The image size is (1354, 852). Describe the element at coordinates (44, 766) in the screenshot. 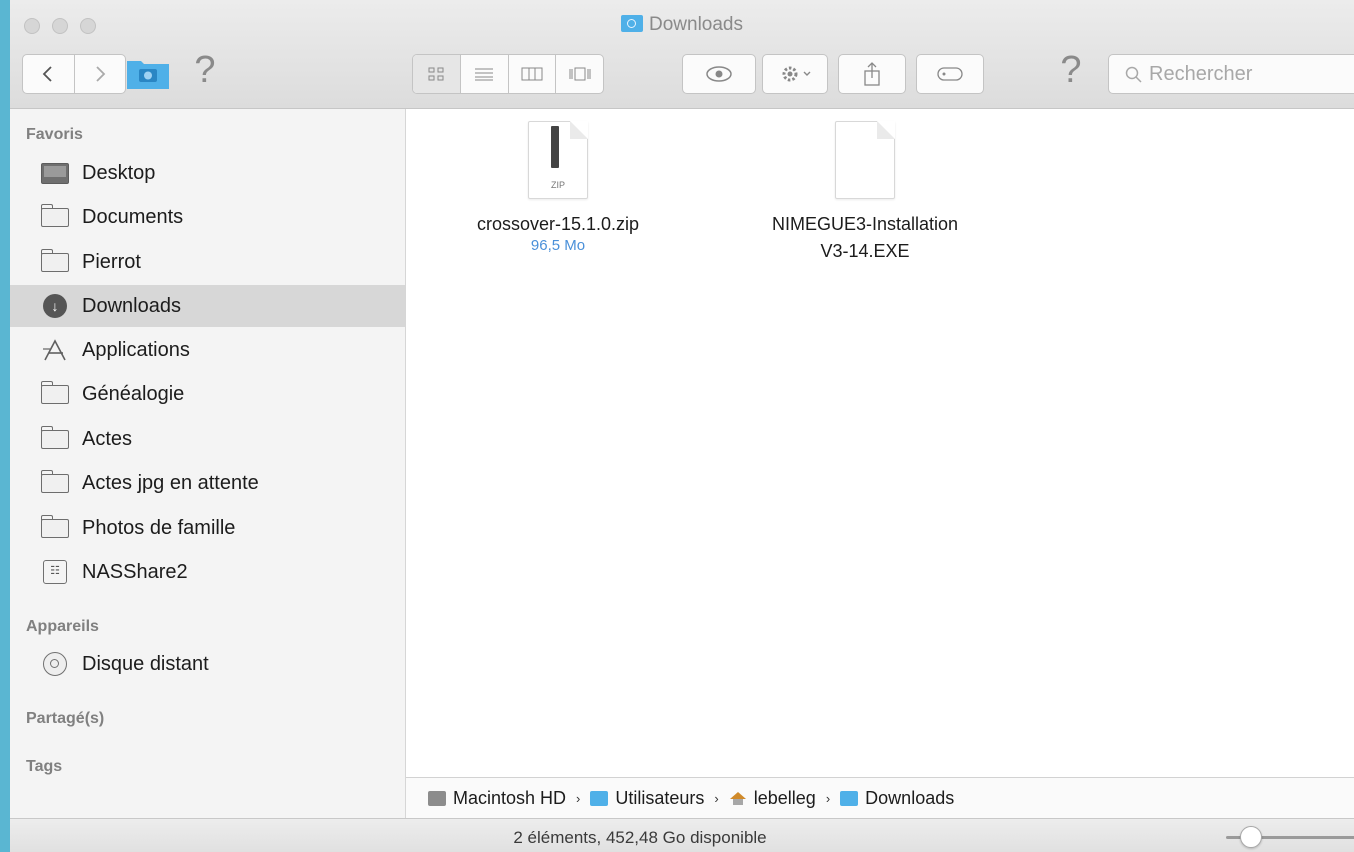

I see `tags-heading: Tags` at that location.